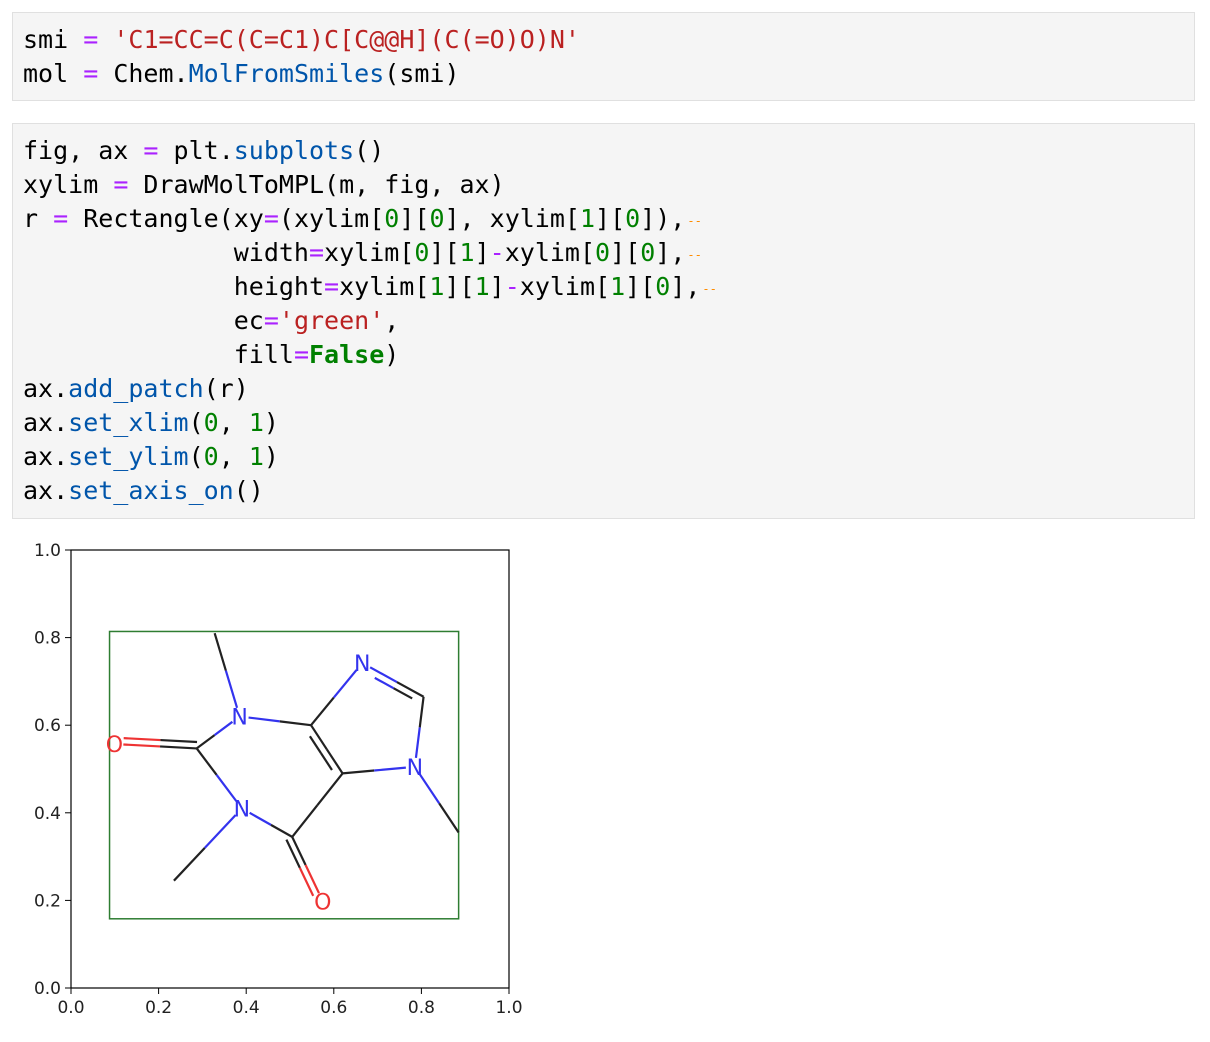  What do you see at coordinates (47, 814) in the screenshot?
I see `y-tick-label: 0.4` at bounding box center [47, 814].